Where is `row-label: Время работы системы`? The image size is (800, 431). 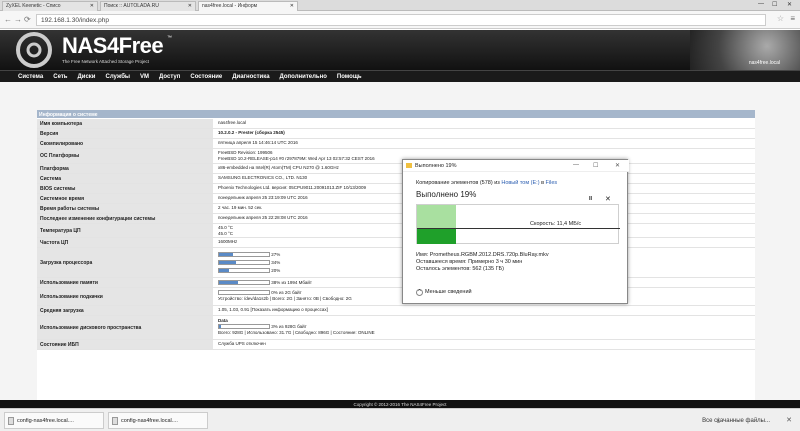
row-label: Время работы системы is located at coordinates (125, 208).